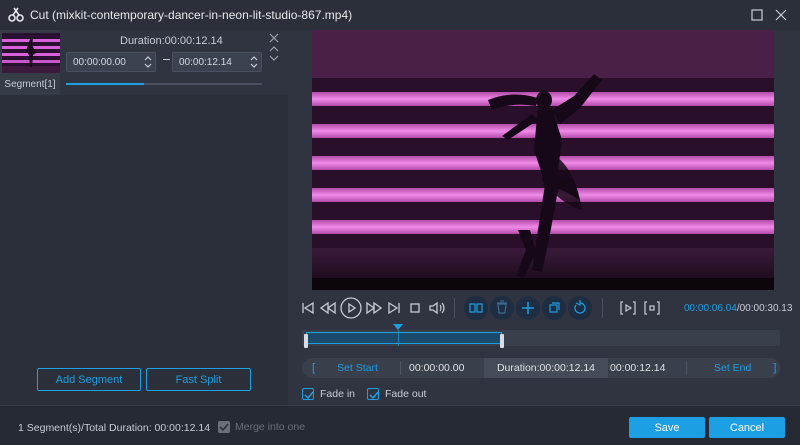  I want to click on set-start-group: [ Set Start, so click(345, 368).